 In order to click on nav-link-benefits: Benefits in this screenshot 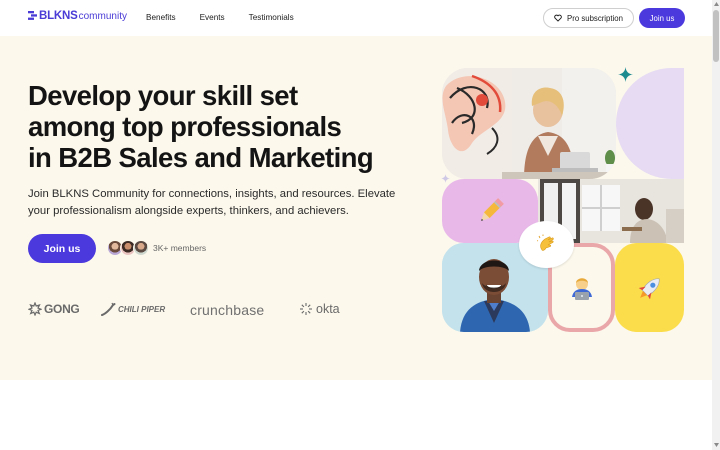, I will do `click(161, 17)`.